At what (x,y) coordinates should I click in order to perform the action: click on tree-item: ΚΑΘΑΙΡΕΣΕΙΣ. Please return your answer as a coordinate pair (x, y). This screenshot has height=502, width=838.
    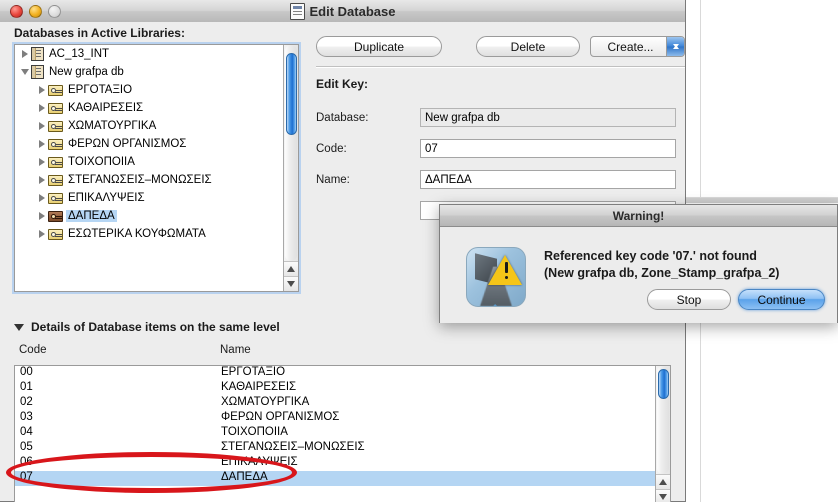
    Looking at the image, I should click on (149, 108).